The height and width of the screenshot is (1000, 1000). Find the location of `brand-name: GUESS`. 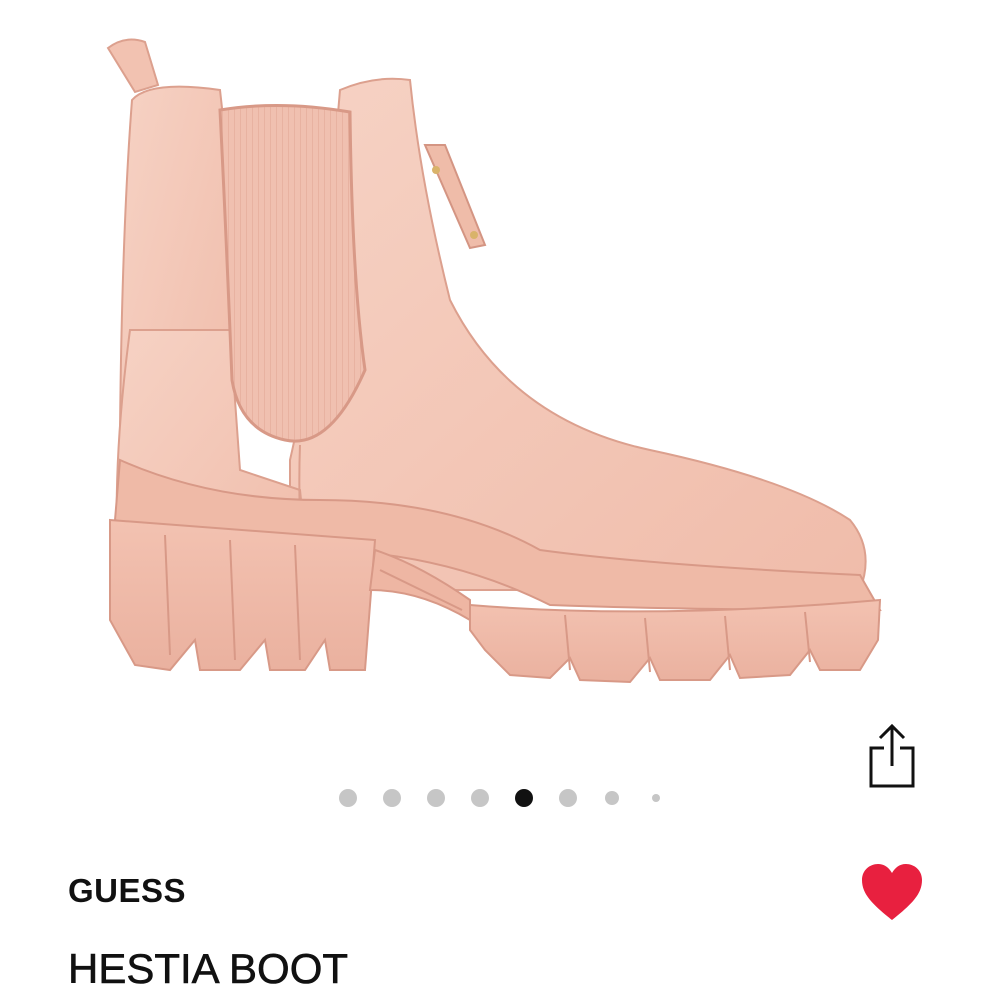

brand-name: GUESS is located at coordinates (127, 891).